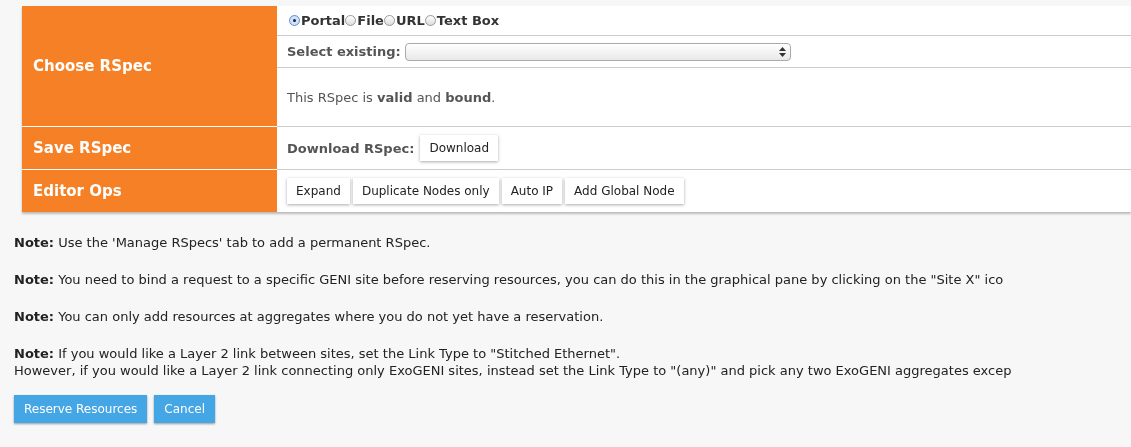  I want to click on note-text: Note: You need to bind a request to a specific GENI site before reserving resources, you can do this in the graphical pane by clicking on the "Site X" ico, so click(509, 279).